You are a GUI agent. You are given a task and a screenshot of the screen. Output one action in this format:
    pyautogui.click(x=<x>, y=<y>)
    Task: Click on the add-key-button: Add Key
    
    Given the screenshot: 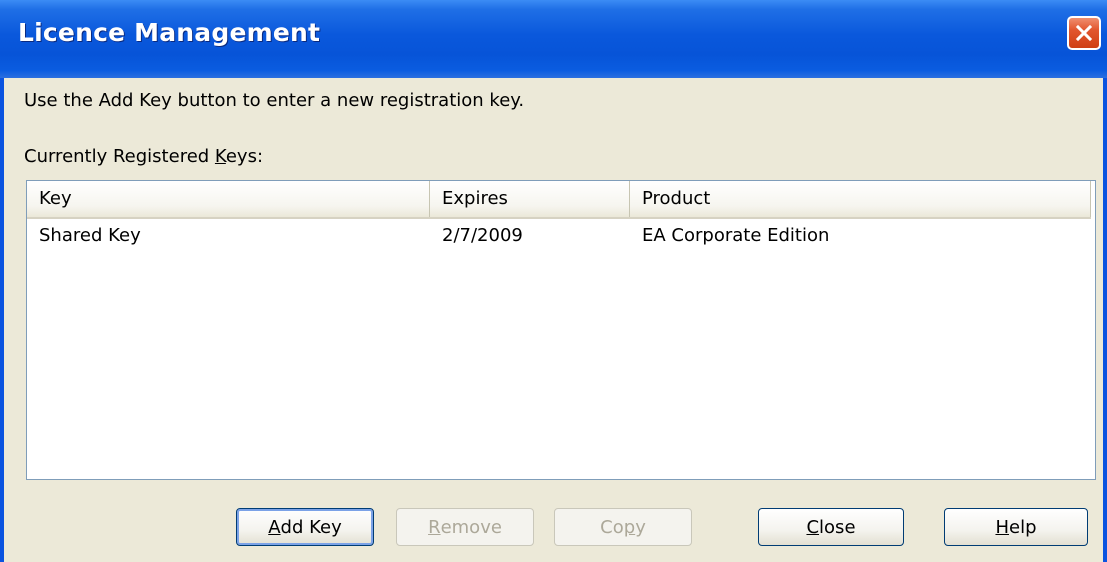 What is the action you would take?
    pyautogui.click(x=305, y=527)
    